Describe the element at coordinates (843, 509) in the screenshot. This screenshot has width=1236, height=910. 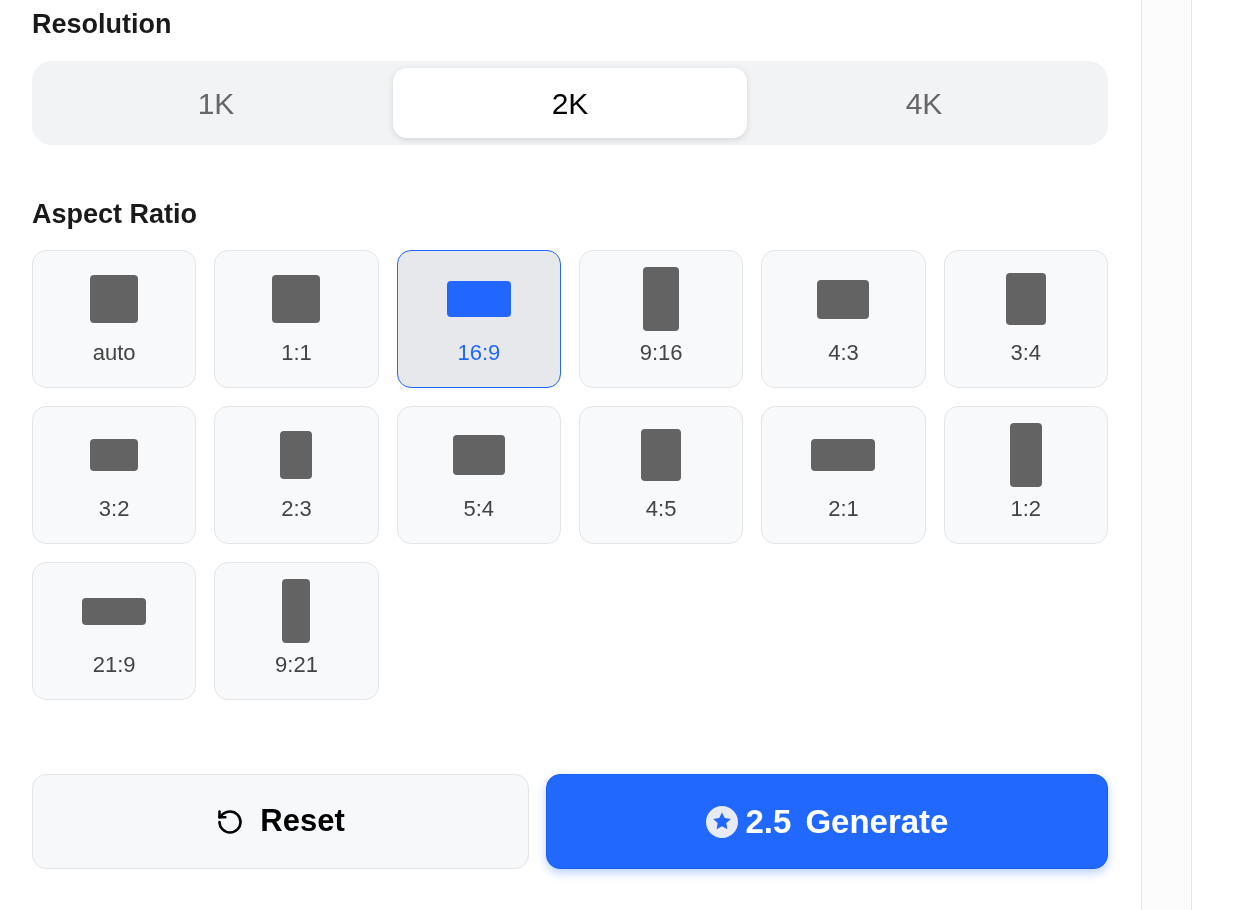
I see `ratio-label: 2:1` at that location.